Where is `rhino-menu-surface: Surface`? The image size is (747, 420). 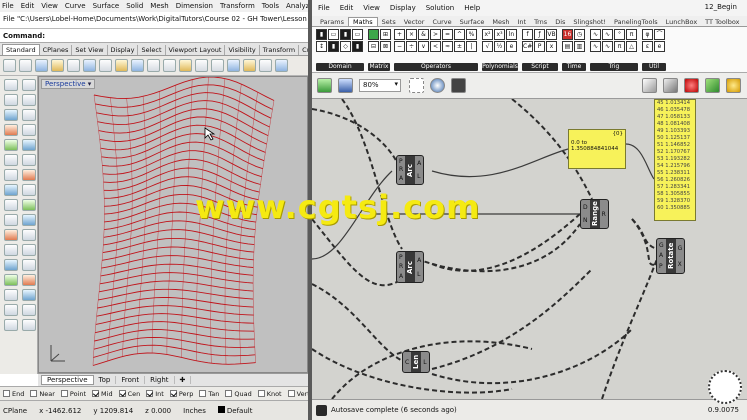 rhino-menu-surface: Surface is located at coordinates (106, 6).